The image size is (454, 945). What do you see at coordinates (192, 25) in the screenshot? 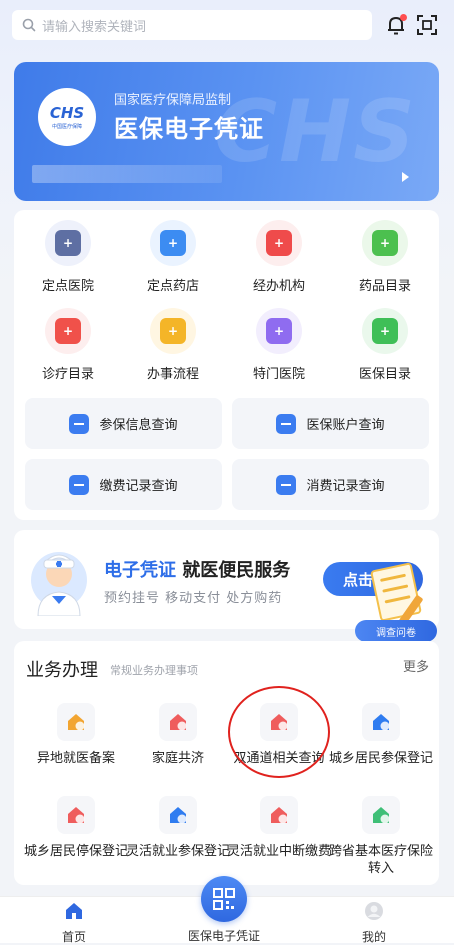
I see `search-input: 请输入搜索关键词` at bounding box center [192, 25].